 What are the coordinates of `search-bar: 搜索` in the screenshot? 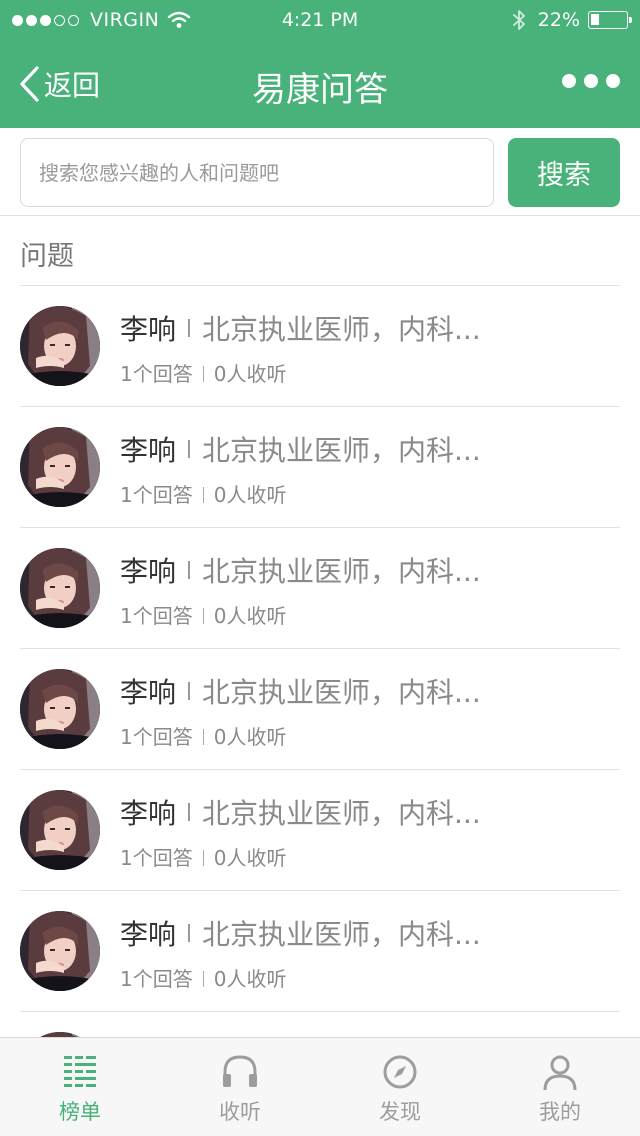 It's located at (320, 172).